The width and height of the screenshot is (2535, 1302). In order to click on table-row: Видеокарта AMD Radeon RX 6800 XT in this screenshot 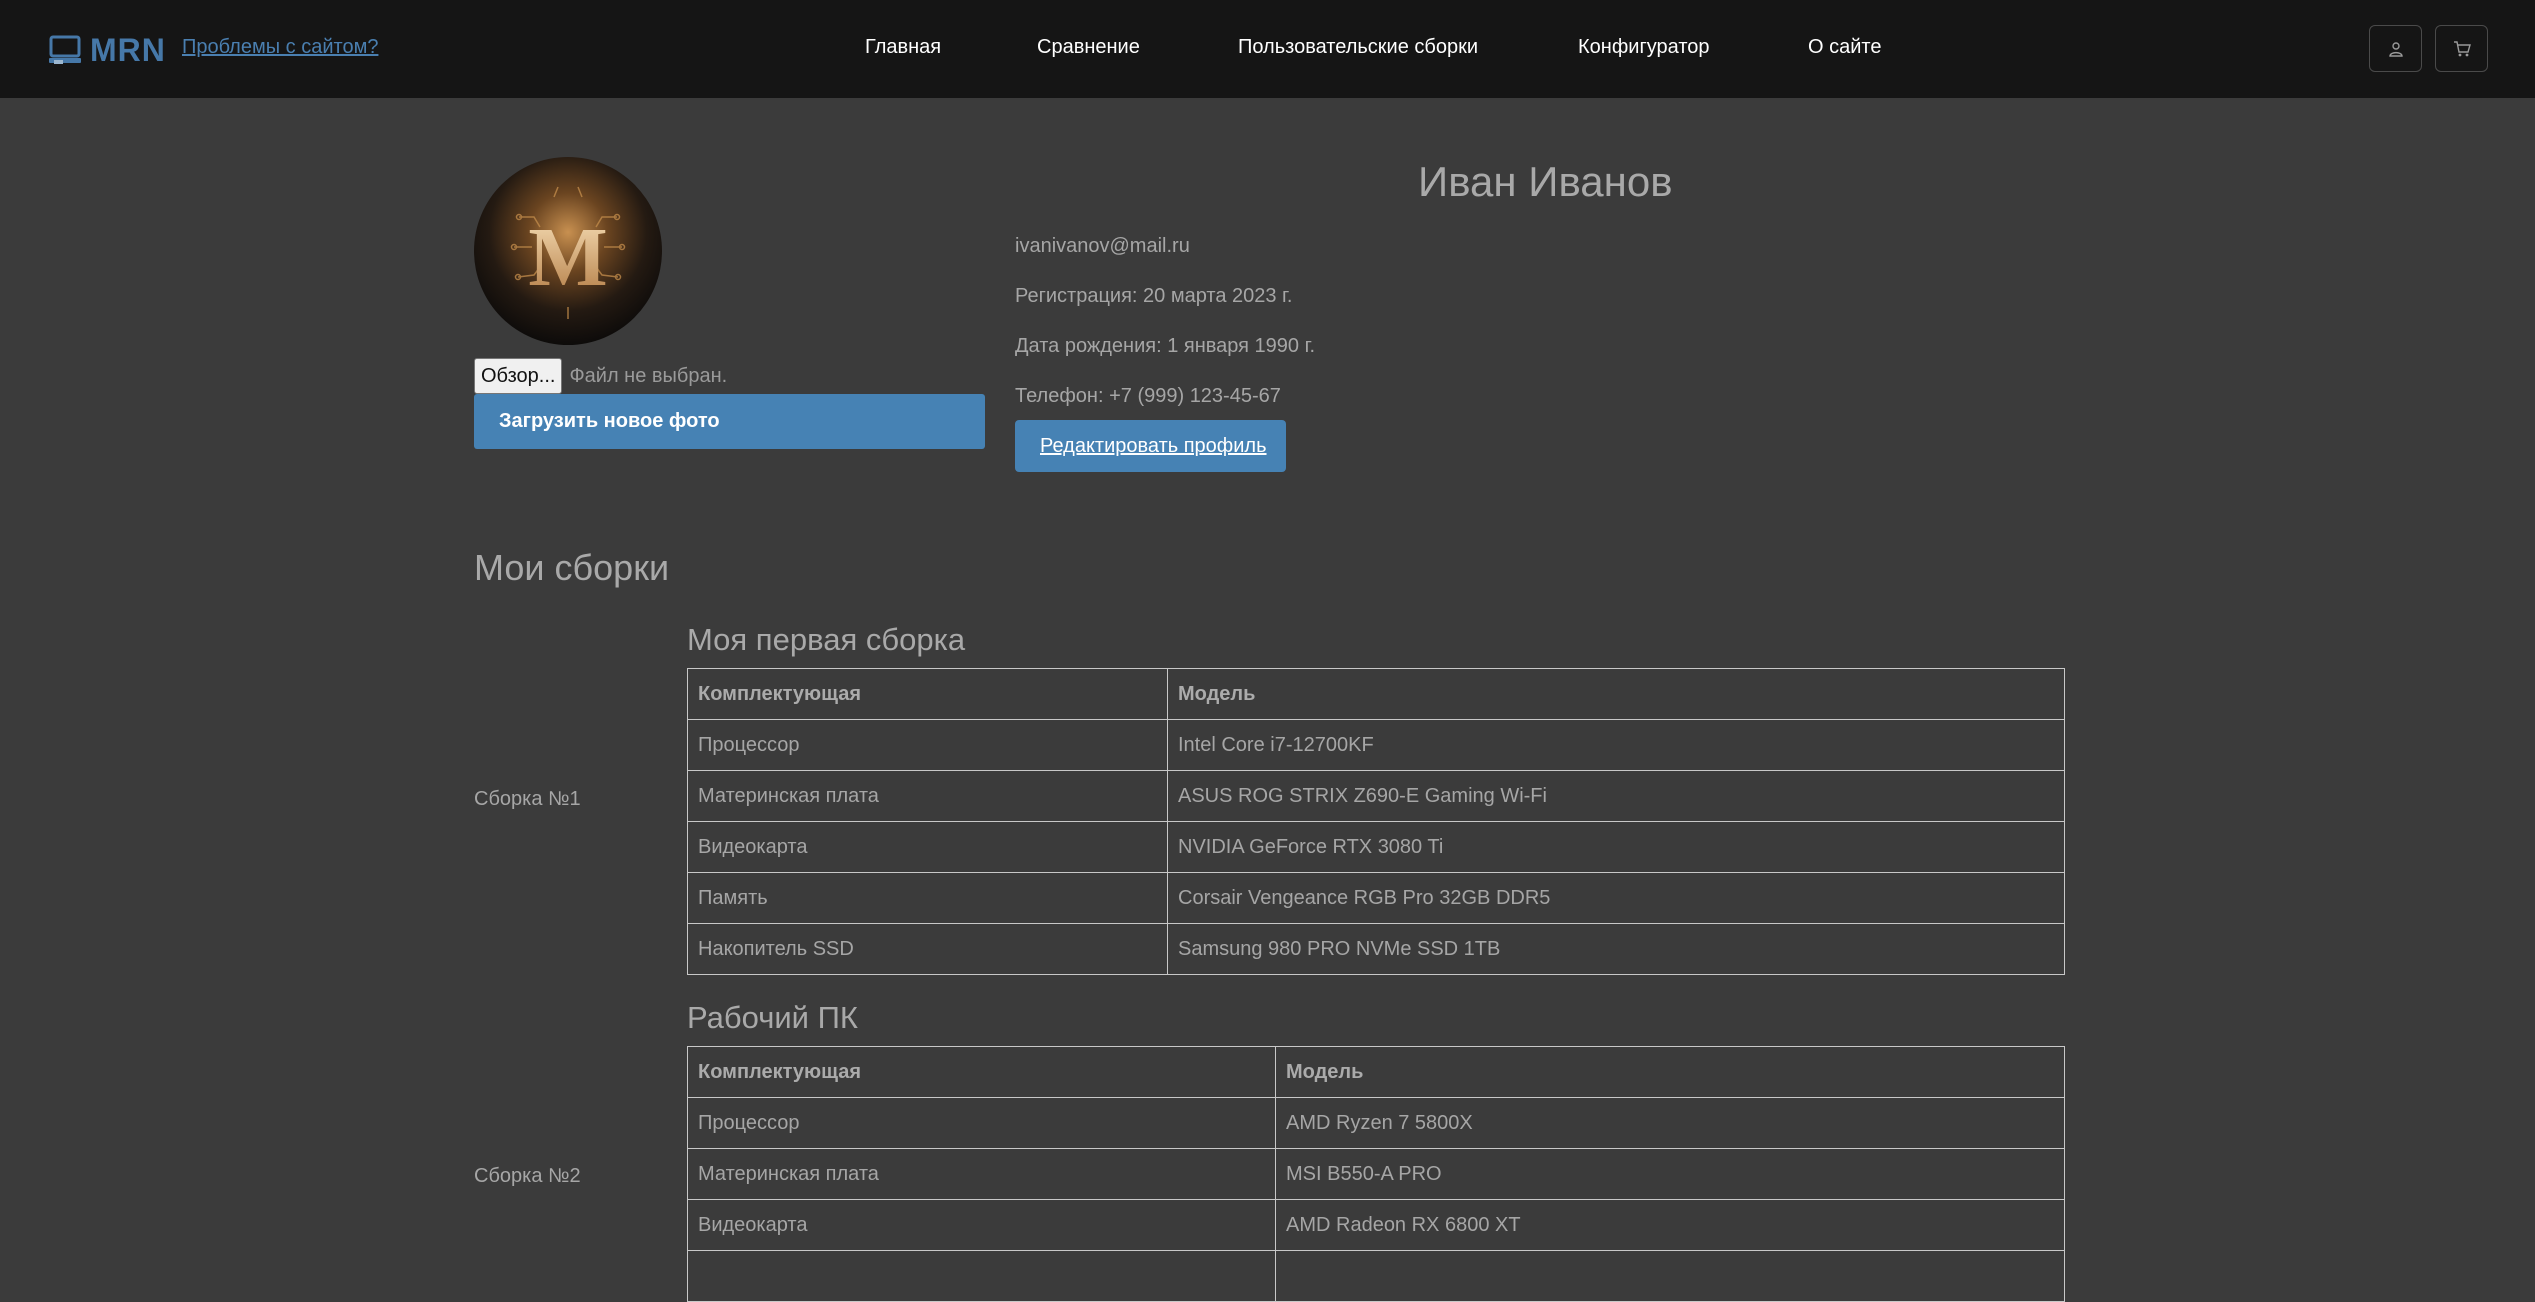, I will do `click(1376, 1225)`.